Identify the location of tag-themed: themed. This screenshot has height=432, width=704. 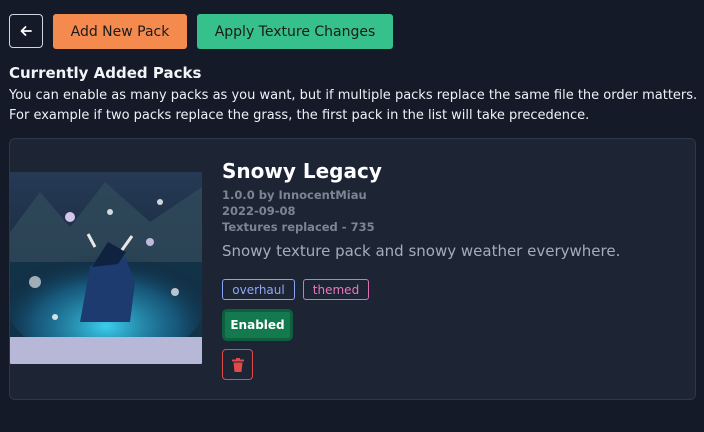
(336, 289).